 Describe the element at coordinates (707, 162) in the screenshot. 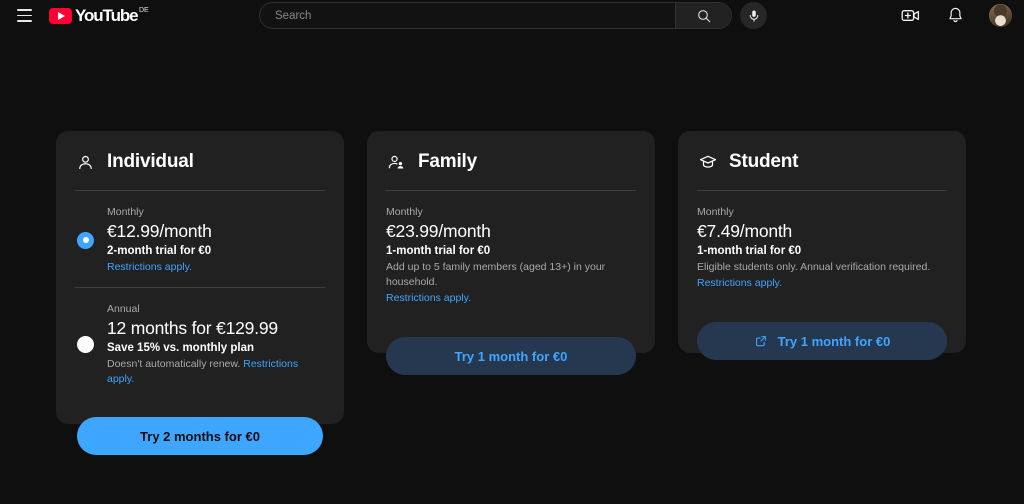

I see `graduation-cap-icon` at that location.